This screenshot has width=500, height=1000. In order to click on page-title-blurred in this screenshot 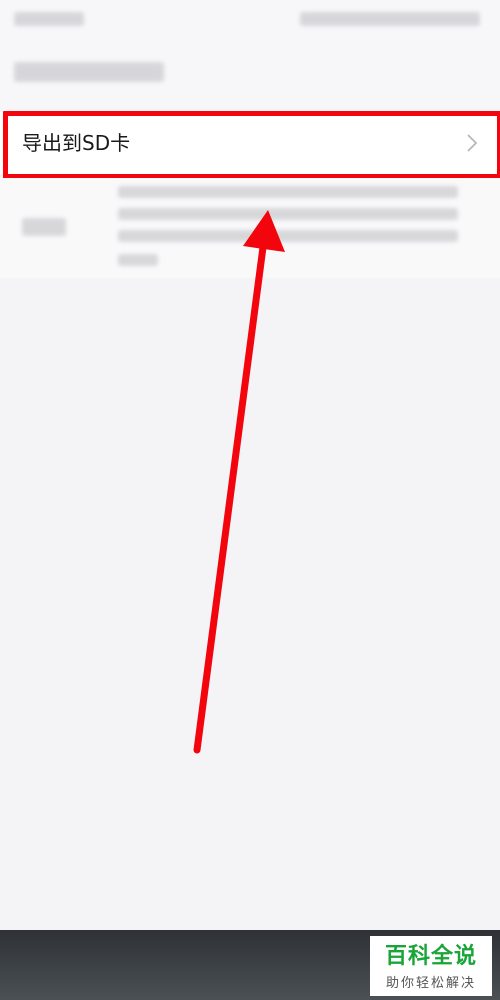, I will do `click(89, 72)`.